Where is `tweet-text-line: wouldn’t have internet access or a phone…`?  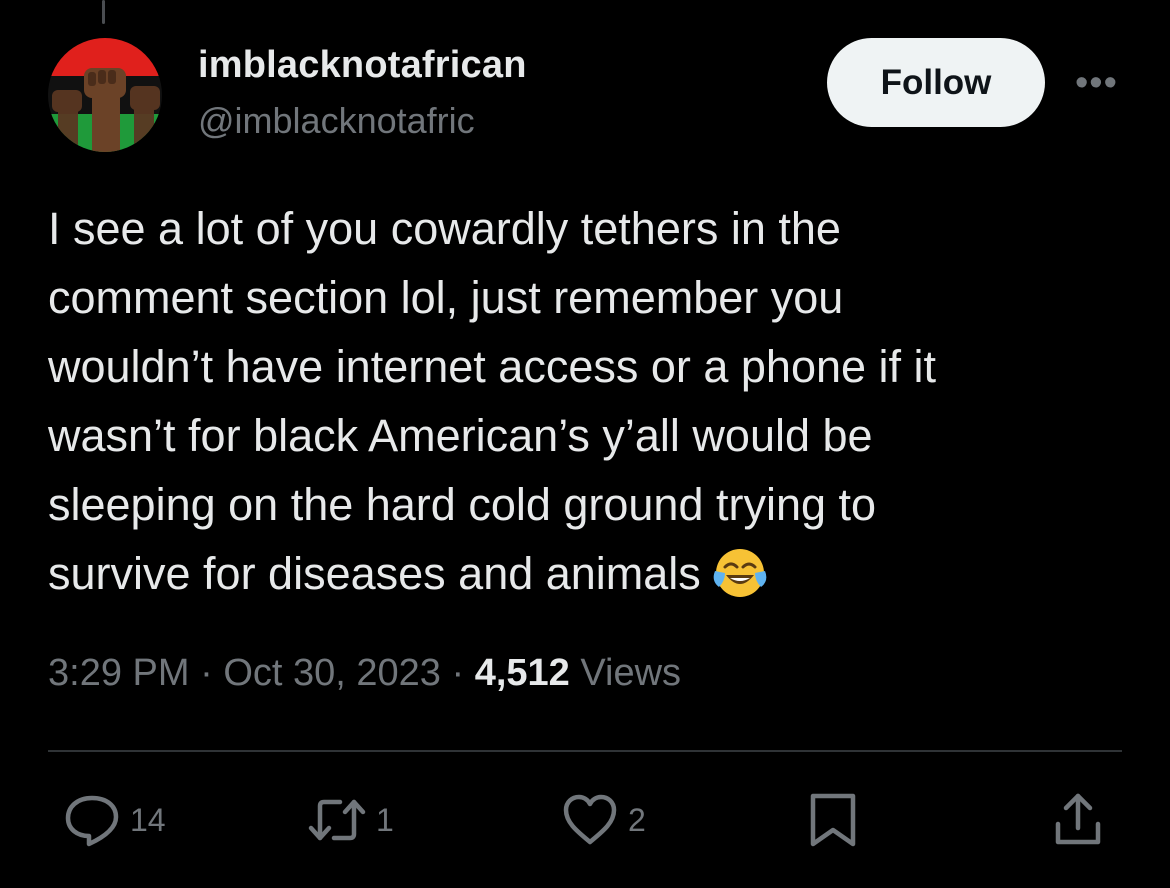 tweet-text-line: wouldn’t have internet access or a phone… is located at coordinates (492, 366).